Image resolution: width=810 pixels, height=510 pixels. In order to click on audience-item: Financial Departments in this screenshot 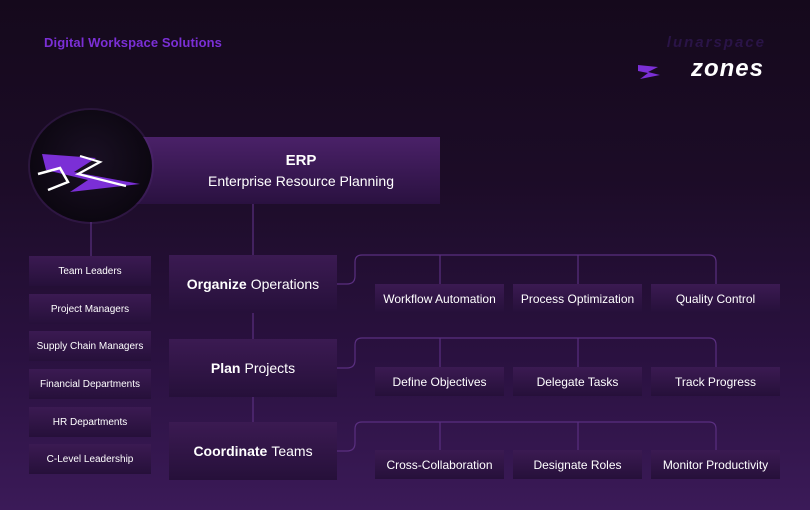, I will do `click(90, 384)`.